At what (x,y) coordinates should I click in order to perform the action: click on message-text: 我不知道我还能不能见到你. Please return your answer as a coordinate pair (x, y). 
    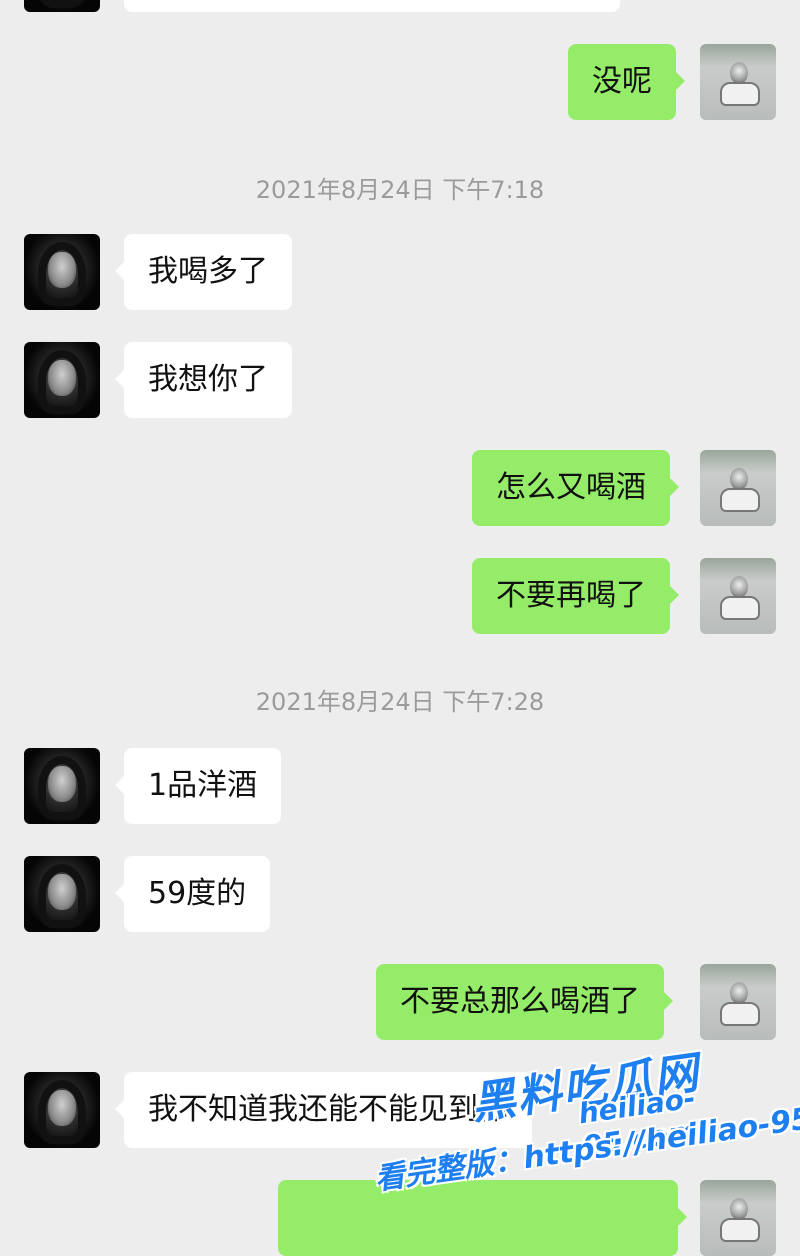
    Looking at the image, I should click on (328, 1109).